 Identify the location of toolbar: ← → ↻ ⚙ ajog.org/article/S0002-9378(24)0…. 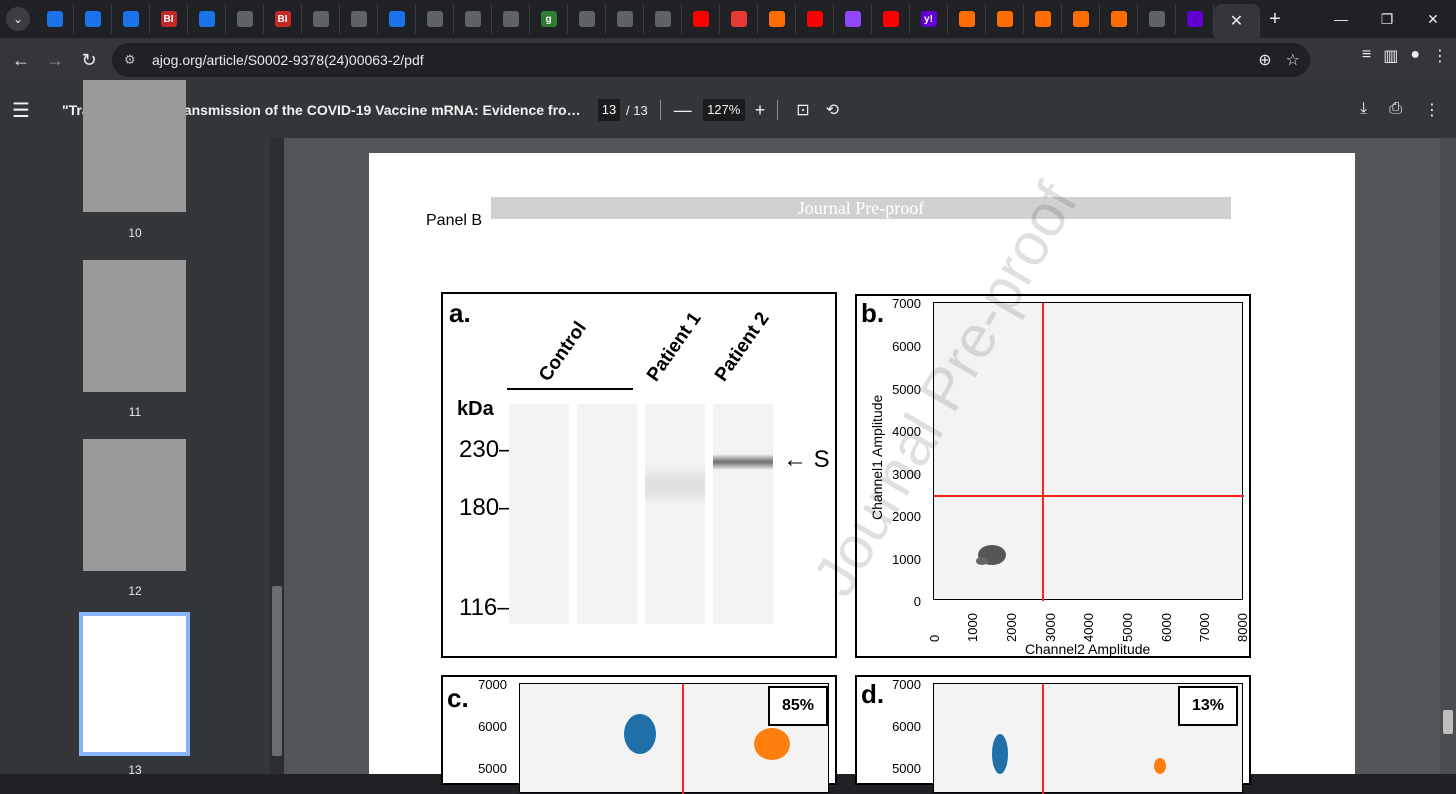
(728, 60).